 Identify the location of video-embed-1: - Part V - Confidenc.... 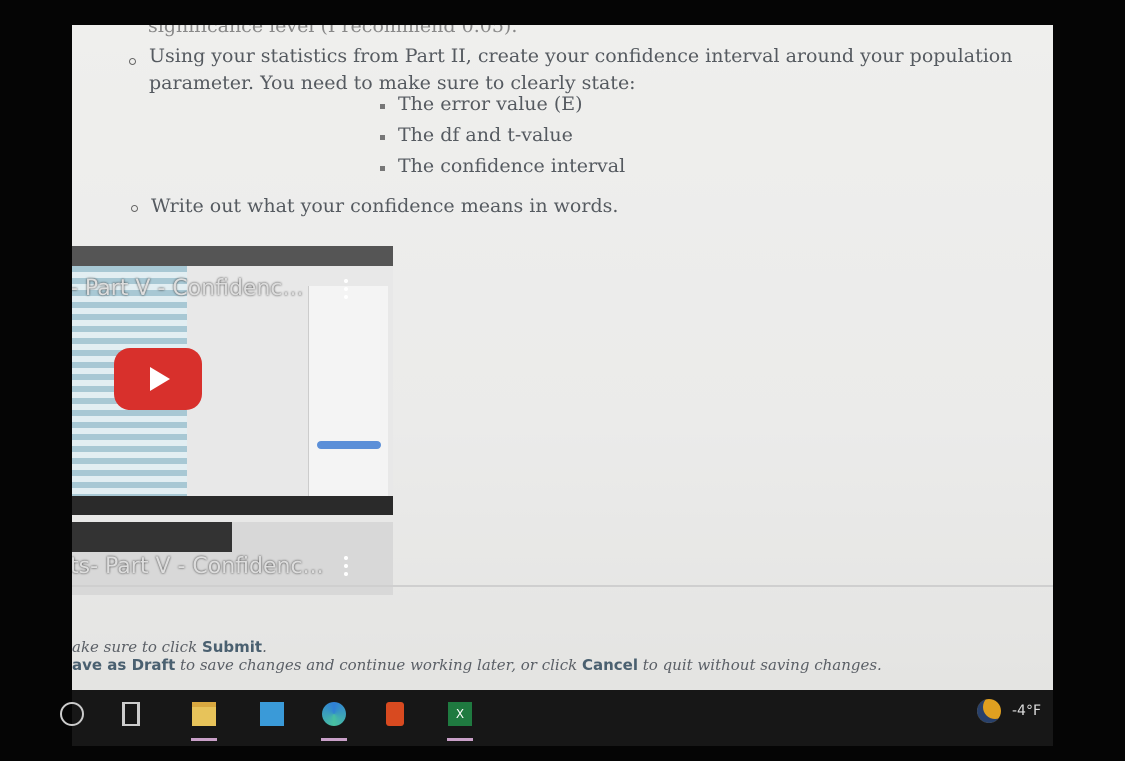
(232, 380).